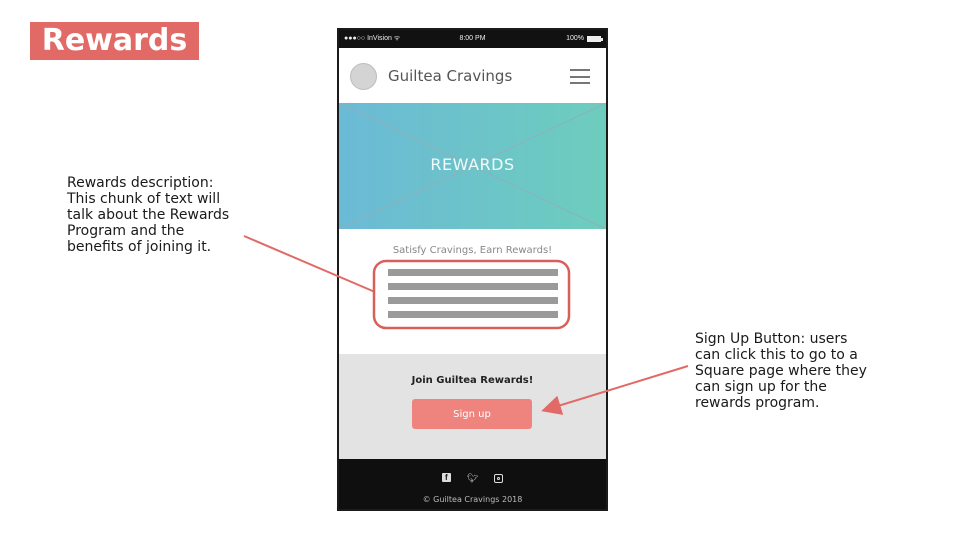  What do you see at coordinates (309, 264) in the screenshot?
I see `callout-line-description` at bounding box center [309, 264].